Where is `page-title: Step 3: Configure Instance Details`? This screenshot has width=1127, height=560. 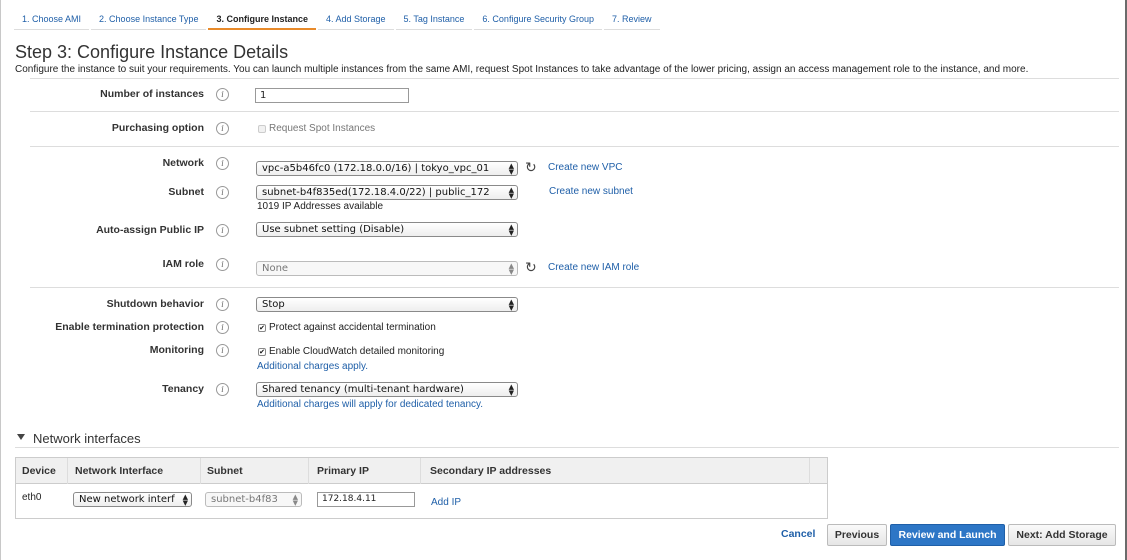 page-title: Step 3: Configure Instance Details is located at coordinates (152, 52).